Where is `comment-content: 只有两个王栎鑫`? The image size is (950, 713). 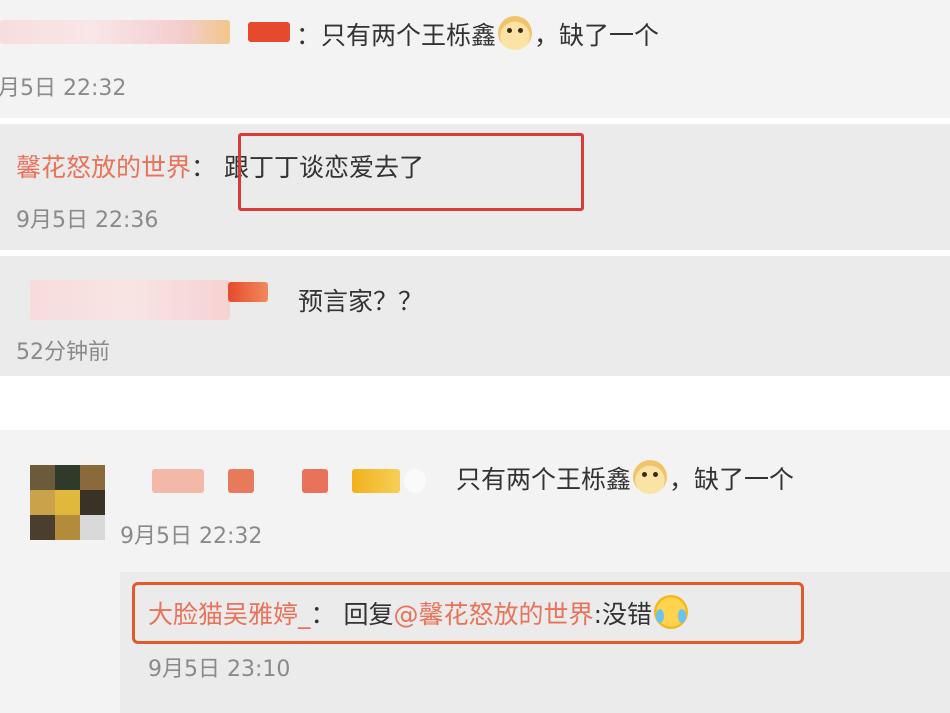 comment-content: 只有两个王栎鑫 is located at coordinates (544, 479).